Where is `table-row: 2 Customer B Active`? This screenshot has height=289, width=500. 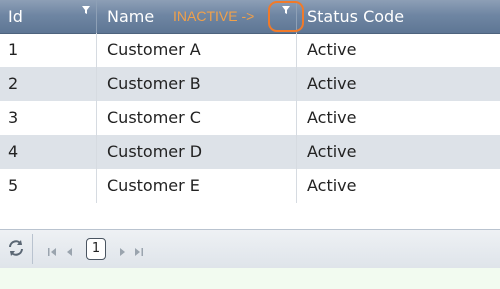
table-row: 2 Customer B Active is located at coordinates (250, 84).